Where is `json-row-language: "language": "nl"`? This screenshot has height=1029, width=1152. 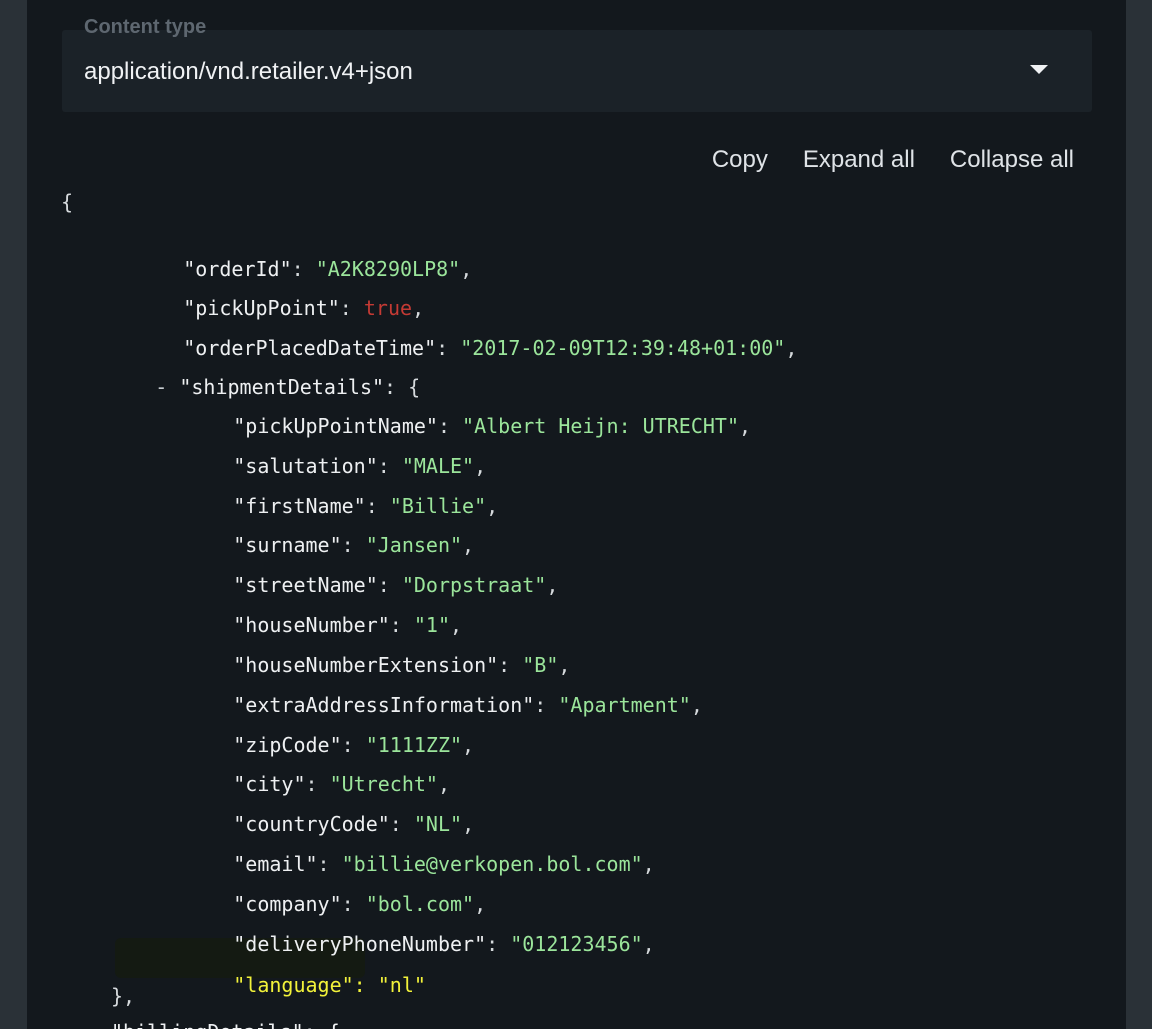 json-row-language: "language": "nl" is located at coordinates (293, 970).